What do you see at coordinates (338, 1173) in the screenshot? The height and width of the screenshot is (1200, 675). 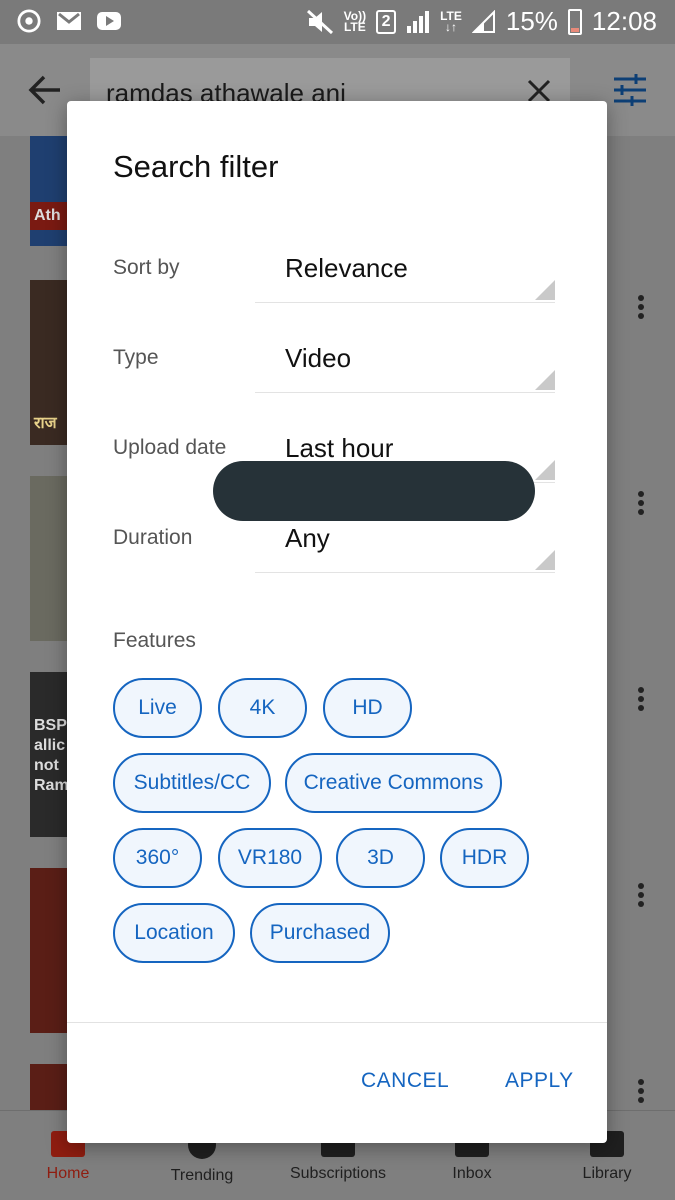 I see `nav-label: Subscriptions` at bounding box center [338, 1173].